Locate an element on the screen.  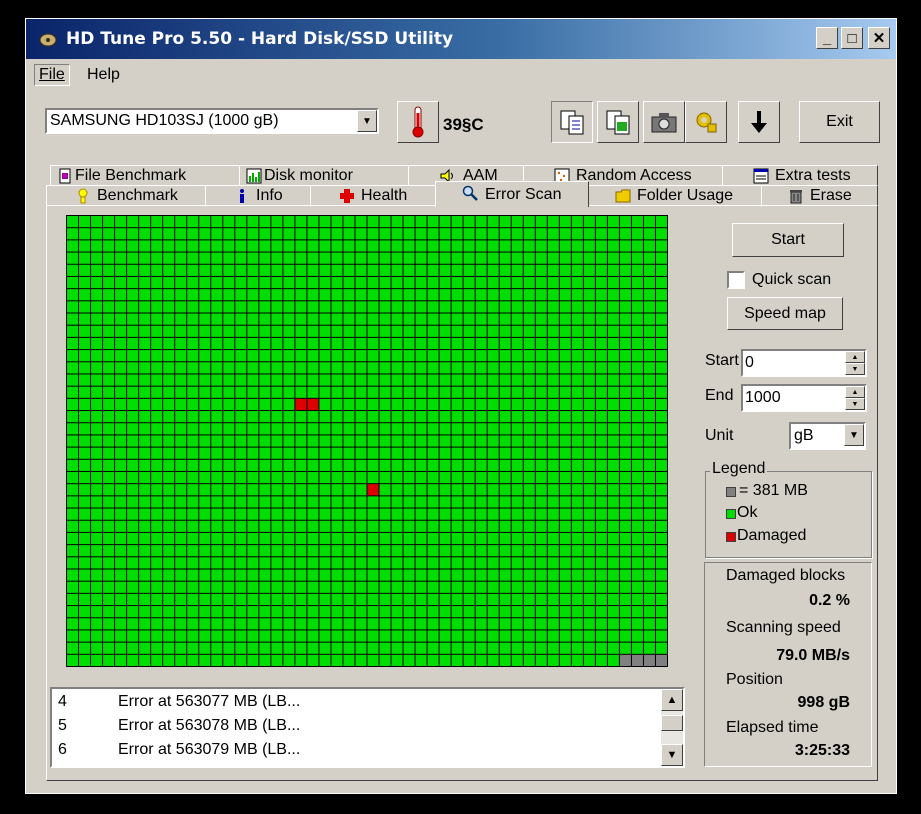
thermometer-button is located at coordinates (418, 122).